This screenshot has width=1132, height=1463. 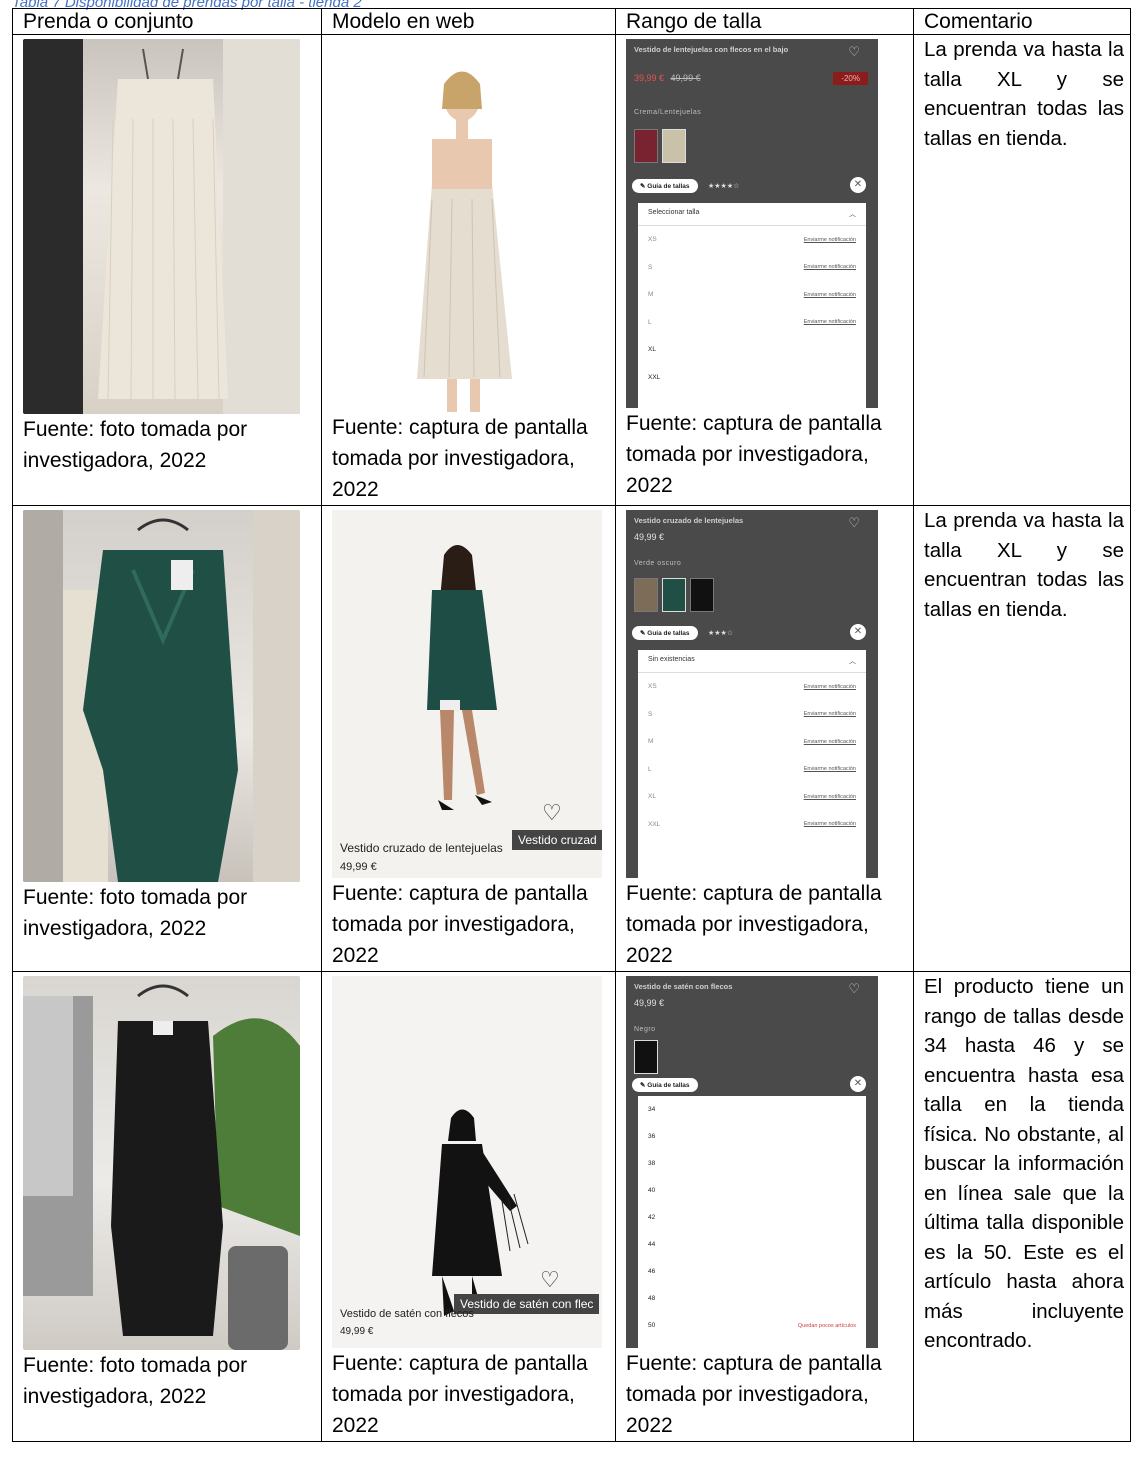 What do you see at coordinates (850, 78) in the screenshot?
I see `discount-badge: -20%` at bounding box center [850, 78].